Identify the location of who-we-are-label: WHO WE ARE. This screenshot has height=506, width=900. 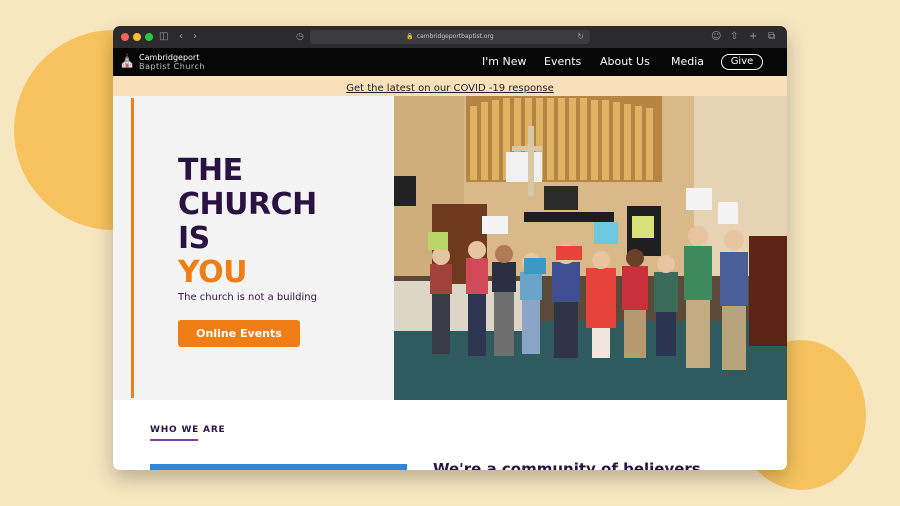
(188, 430).